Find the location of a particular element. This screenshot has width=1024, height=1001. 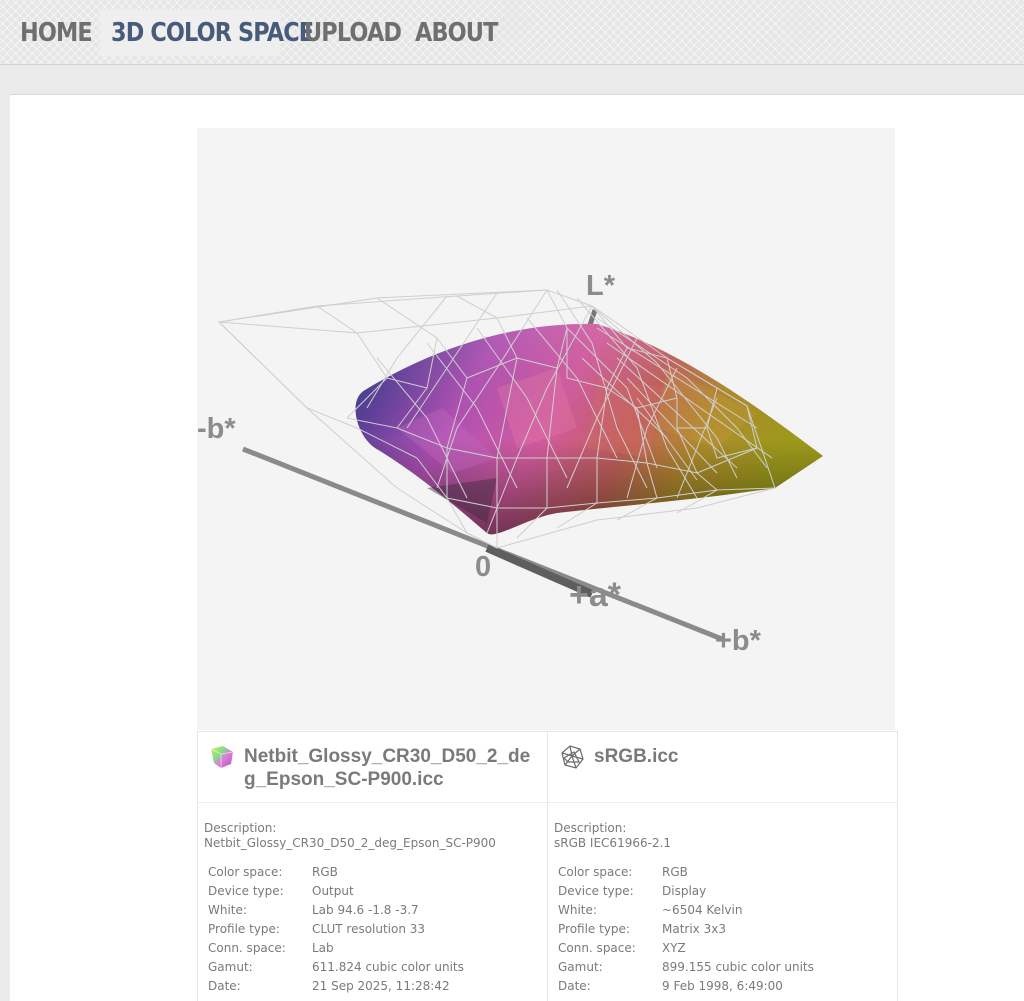

profile-file-name-right: sRGB.icc is located at coordinates (636, 756).